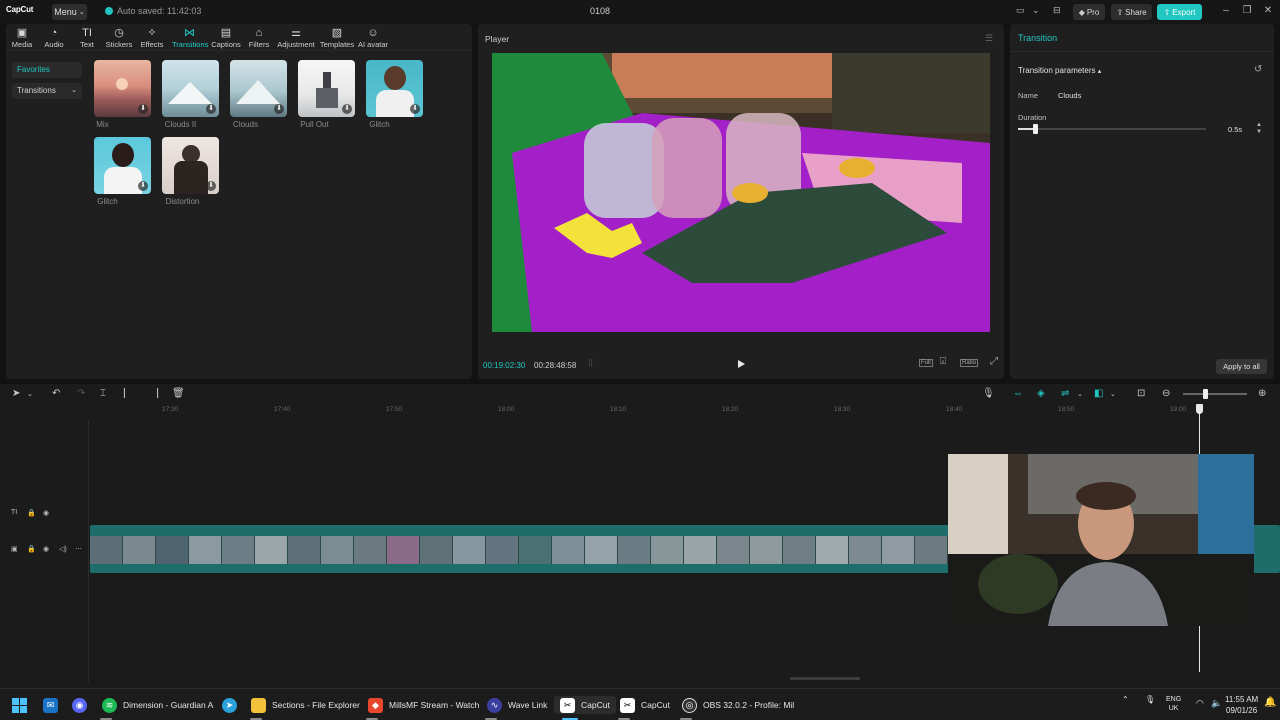 The image size is (1280, 720). I want to click on tab-audio: ◔ Audio, so click(54, 38).